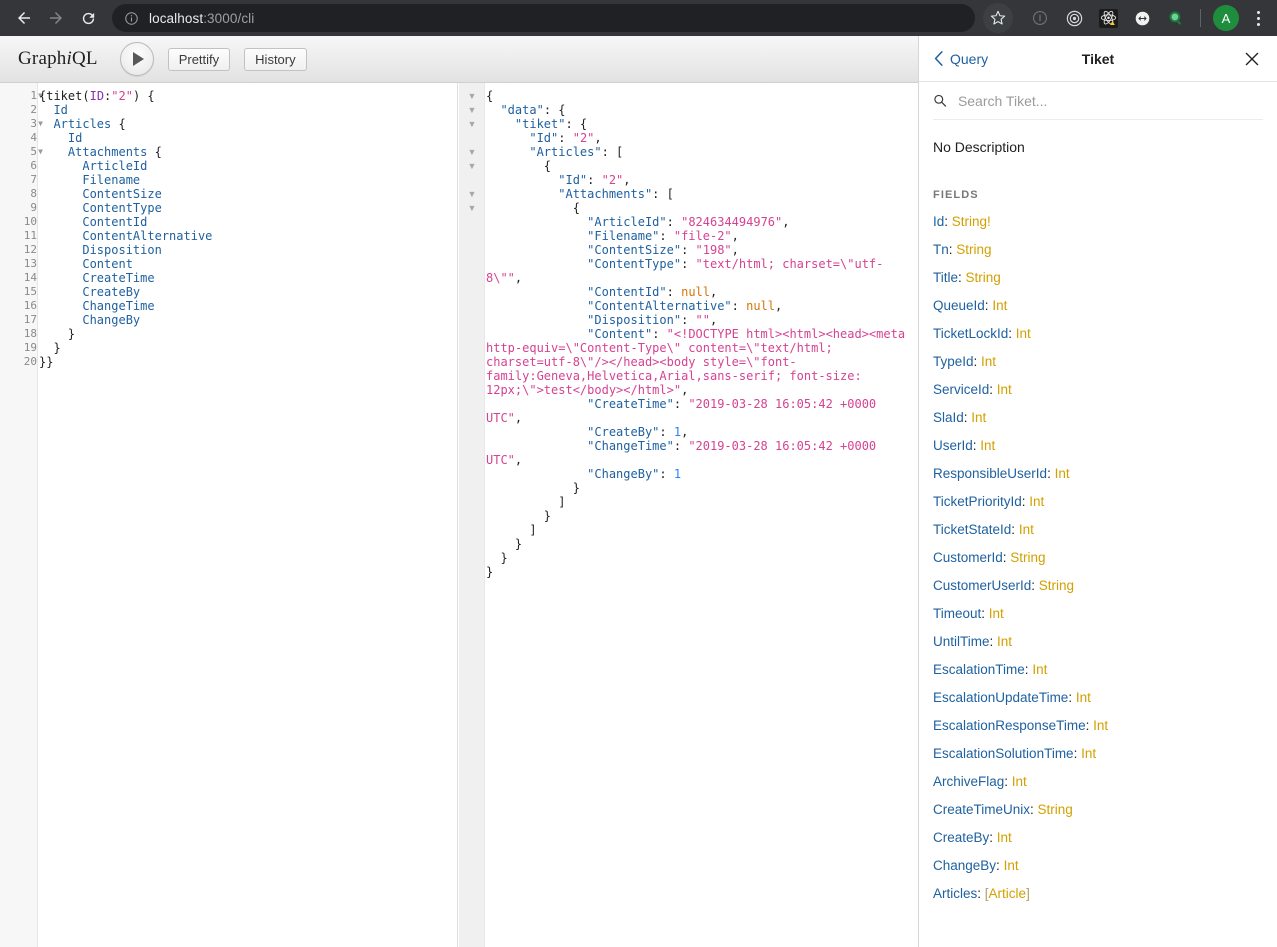  Describe the element at coordinates (1098, 523) in the screenshot. I see `docs-field-row: TicketStateId: Int` at that location.